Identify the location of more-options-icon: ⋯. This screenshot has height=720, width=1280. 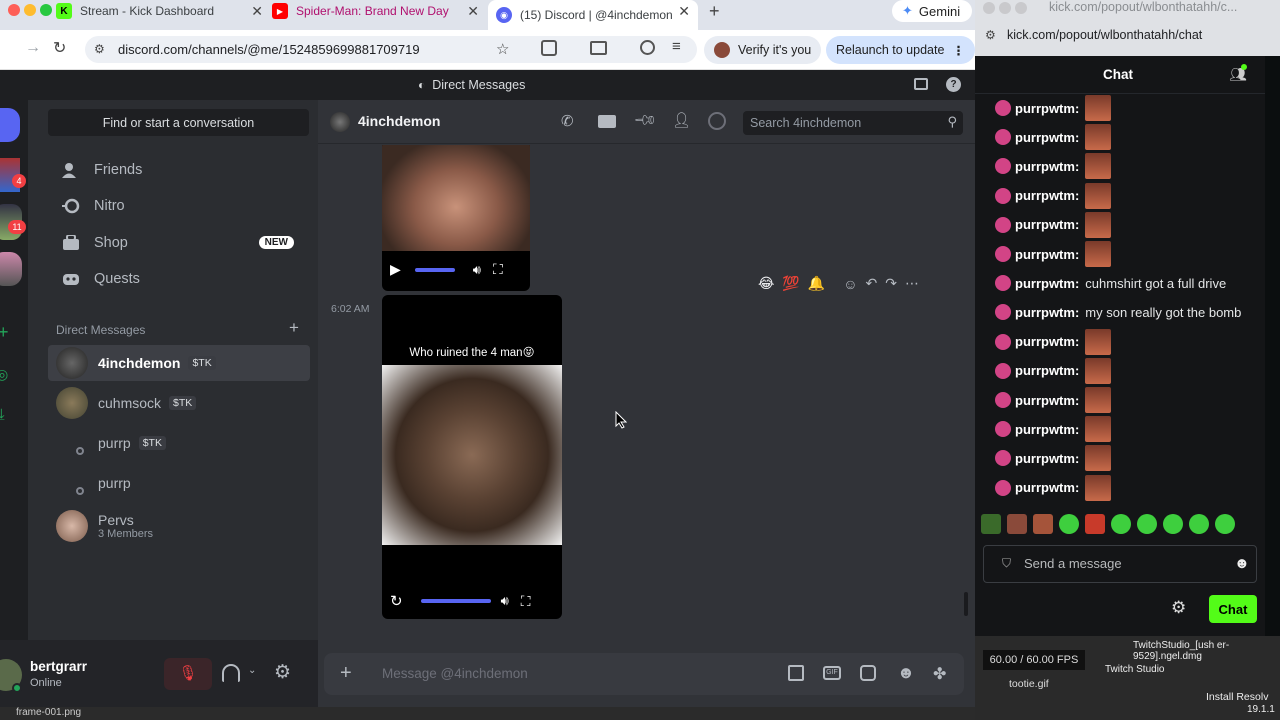
(912, 283).